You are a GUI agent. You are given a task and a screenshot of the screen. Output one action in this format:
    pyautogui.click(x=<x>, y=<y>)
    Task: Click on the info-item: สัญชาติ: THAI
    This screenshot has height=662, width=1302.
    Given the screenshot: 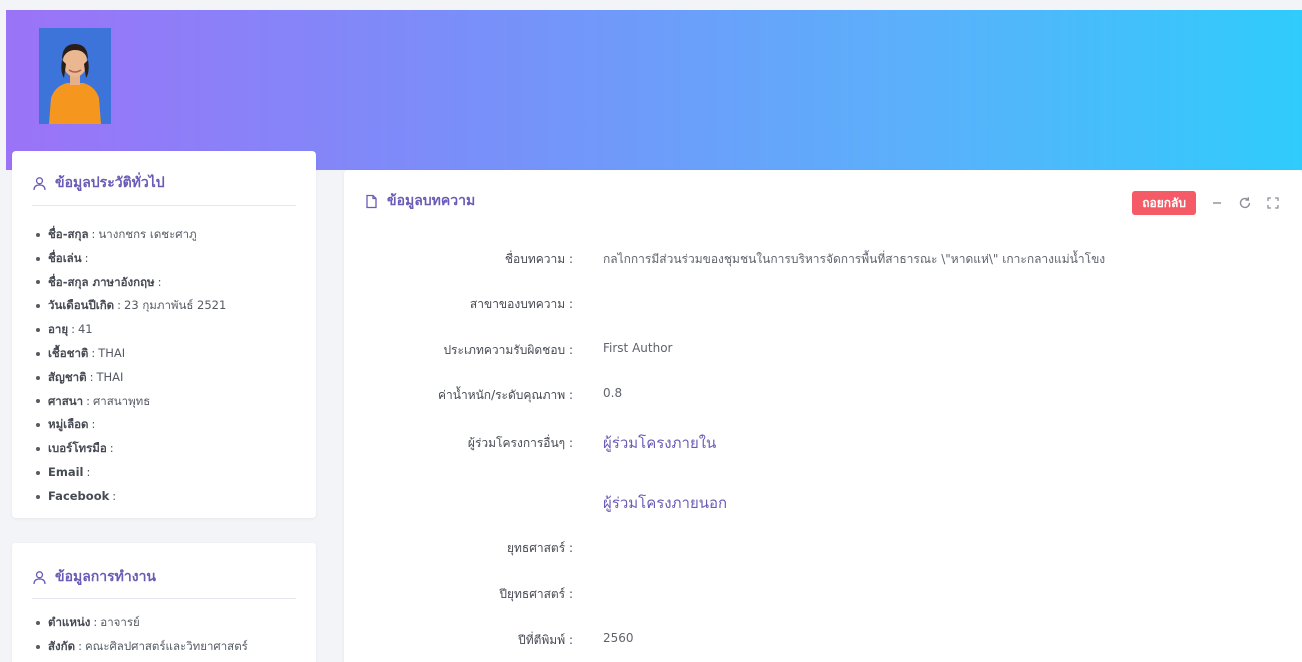 What is the action you would take?
    pyautogui.click(x=131, y=378)
    